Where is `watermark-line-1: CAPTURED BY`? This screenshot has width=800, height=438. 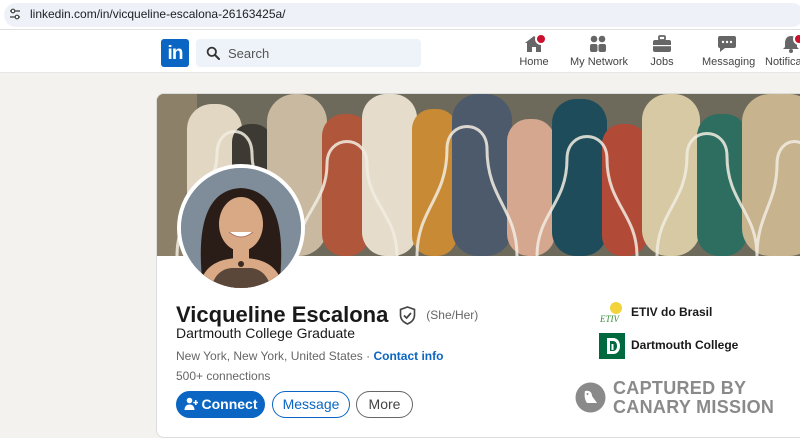
watermark-line-1: CAPTURED BY is located at coordinates (680, 388).